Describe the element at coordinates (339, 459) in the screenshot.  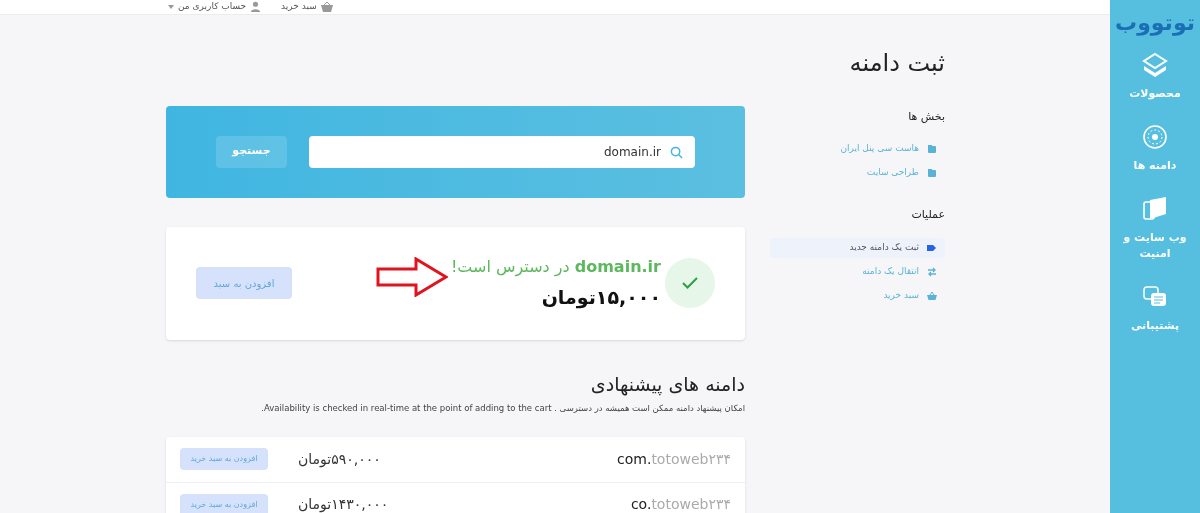
I see `price-text: ۵۹۰,۰۰۰تومان` at that location.